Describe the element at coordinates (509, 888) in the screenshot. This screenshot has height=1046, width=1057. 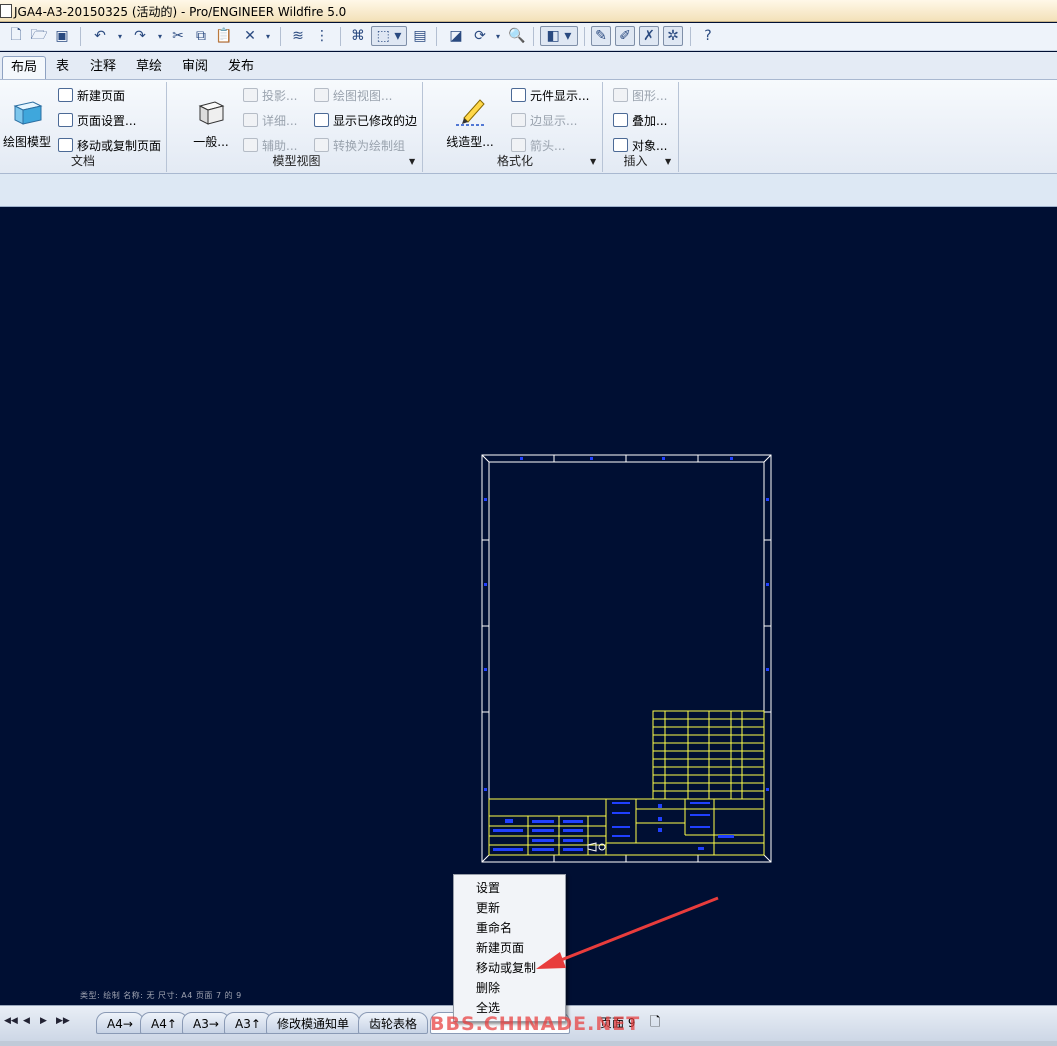
I see `menu-item-setup: 设置` at that location.